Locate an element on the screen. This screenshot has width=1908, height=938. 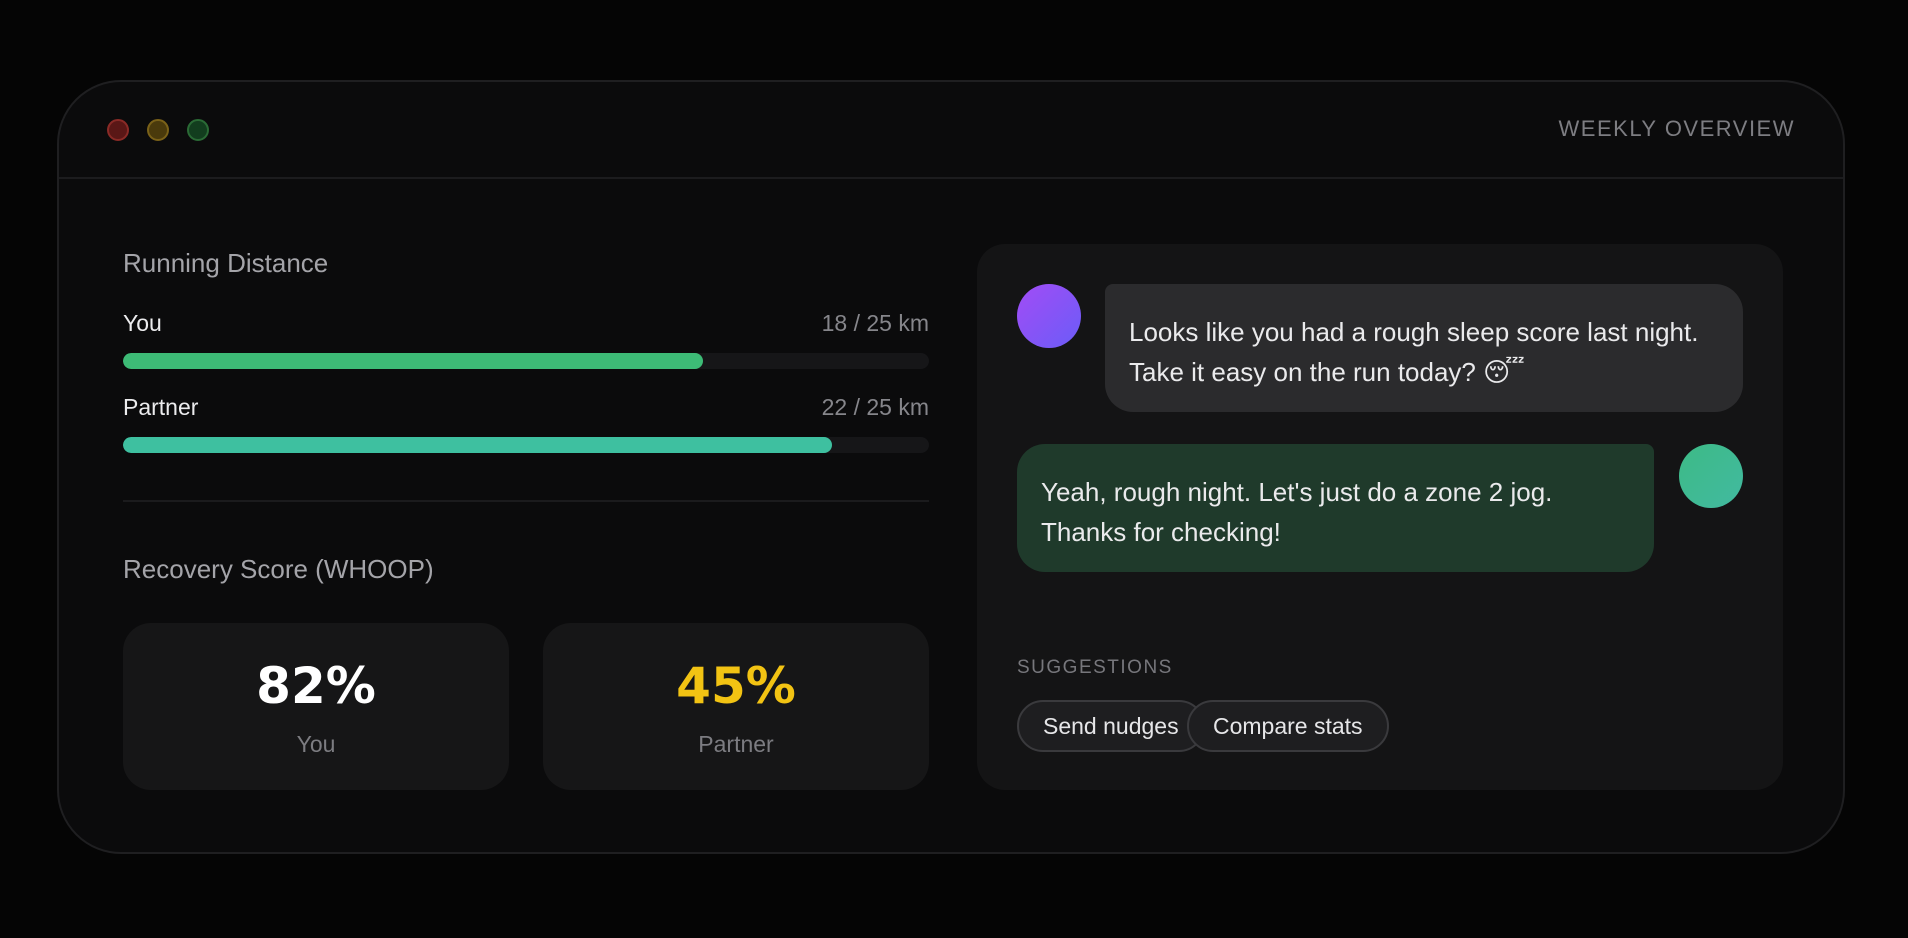
running-progress-you is located at coordinates (526, 361).